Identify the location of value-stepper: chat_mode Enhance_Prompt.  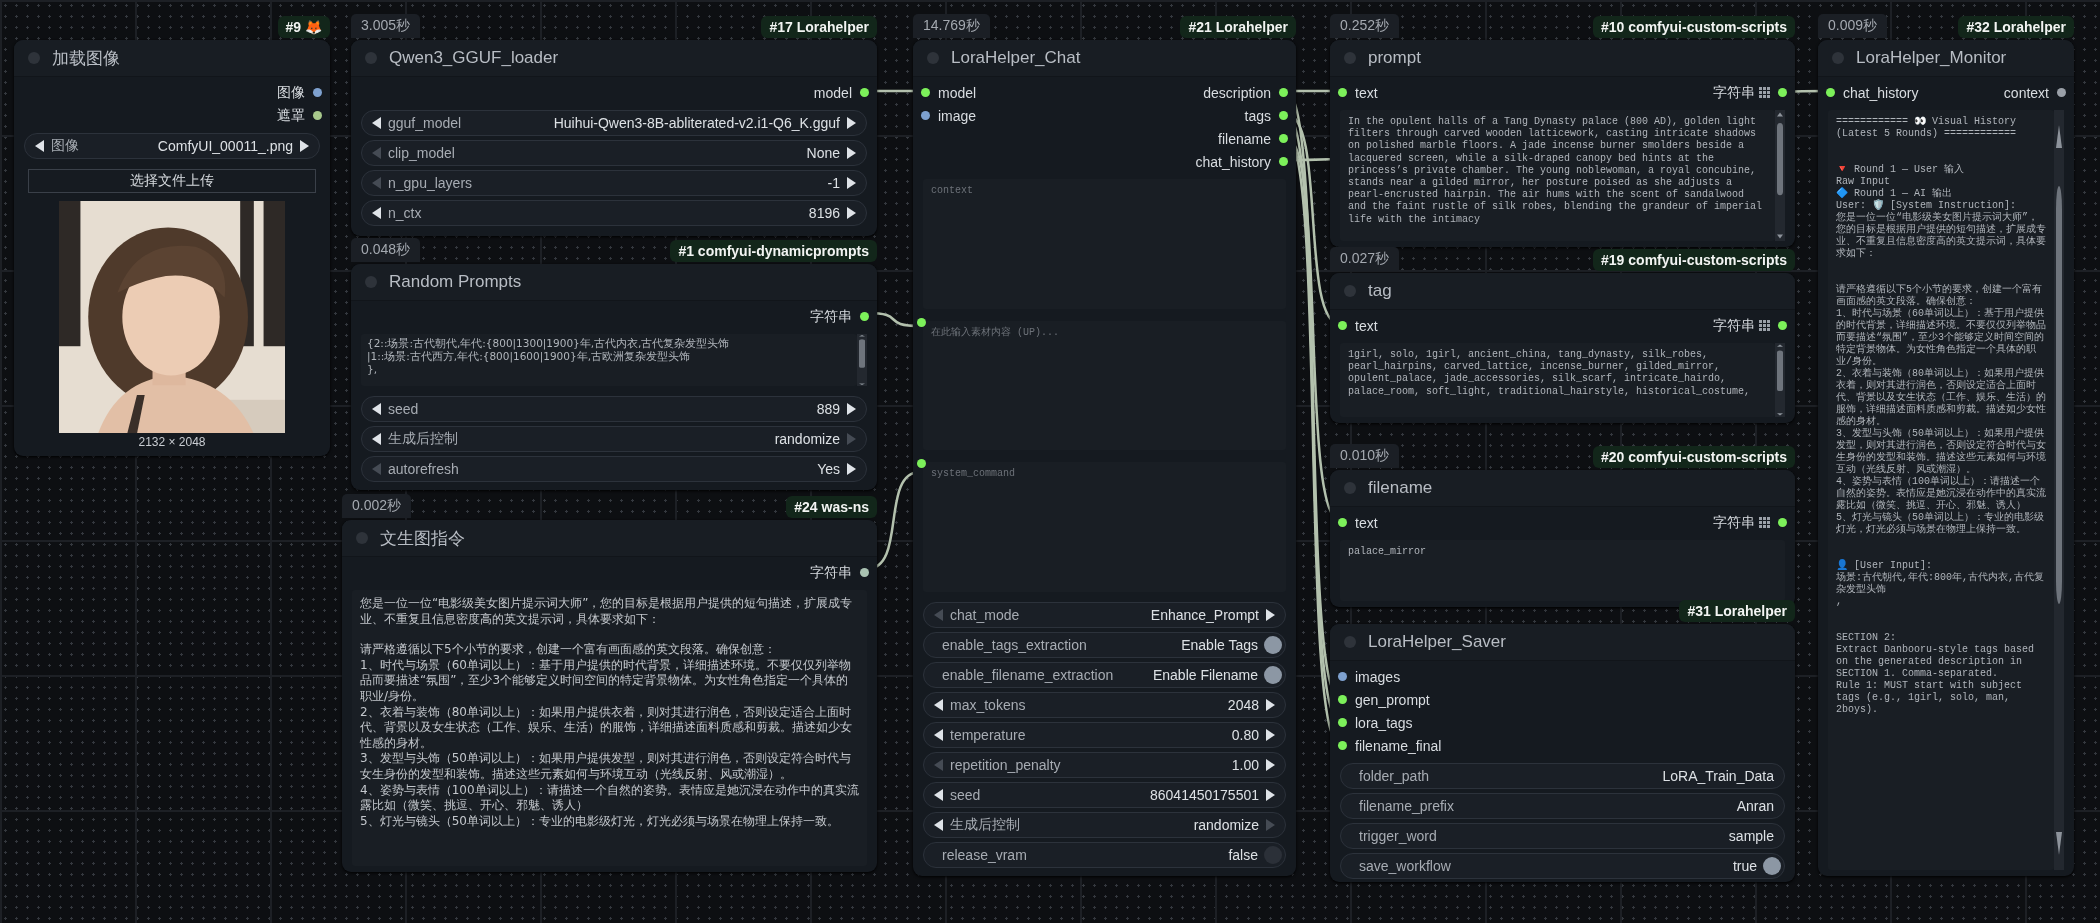
(1104, 615).